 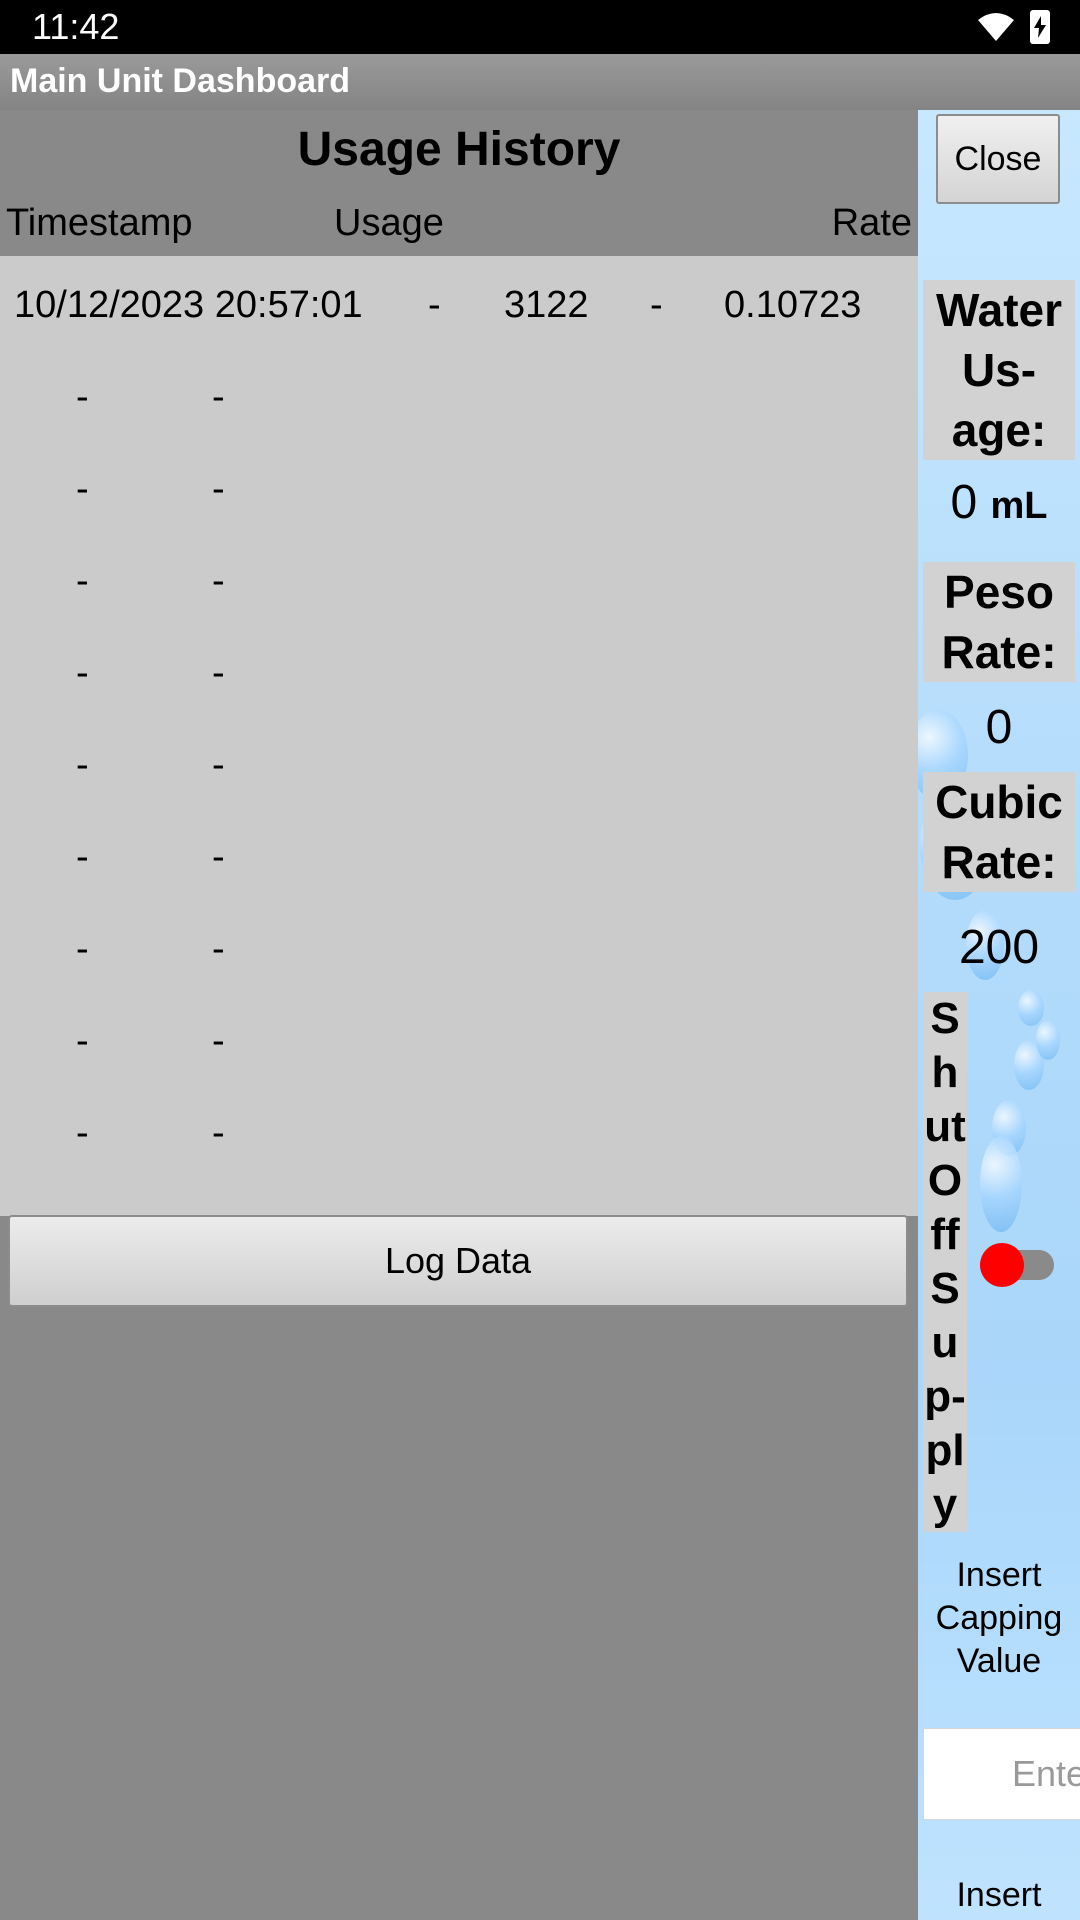 I want to click on water-usage-readout: 0 mL, so click(x=999, y=502).